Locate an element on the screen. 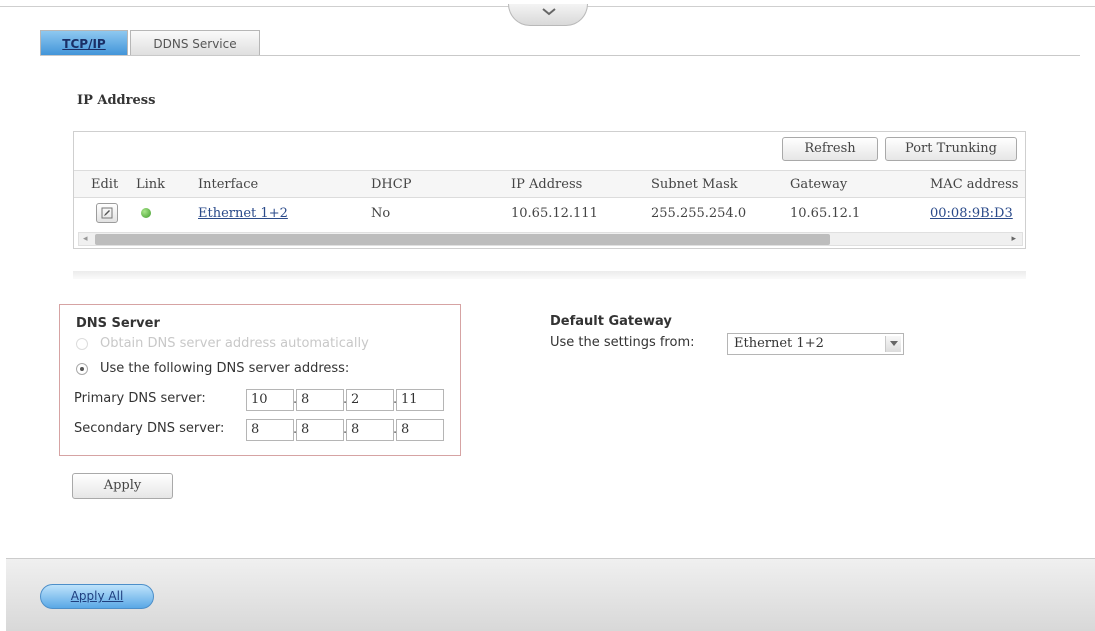  column-header-subnet-mask: Subnet Mask is located at coordinates (694, 184).